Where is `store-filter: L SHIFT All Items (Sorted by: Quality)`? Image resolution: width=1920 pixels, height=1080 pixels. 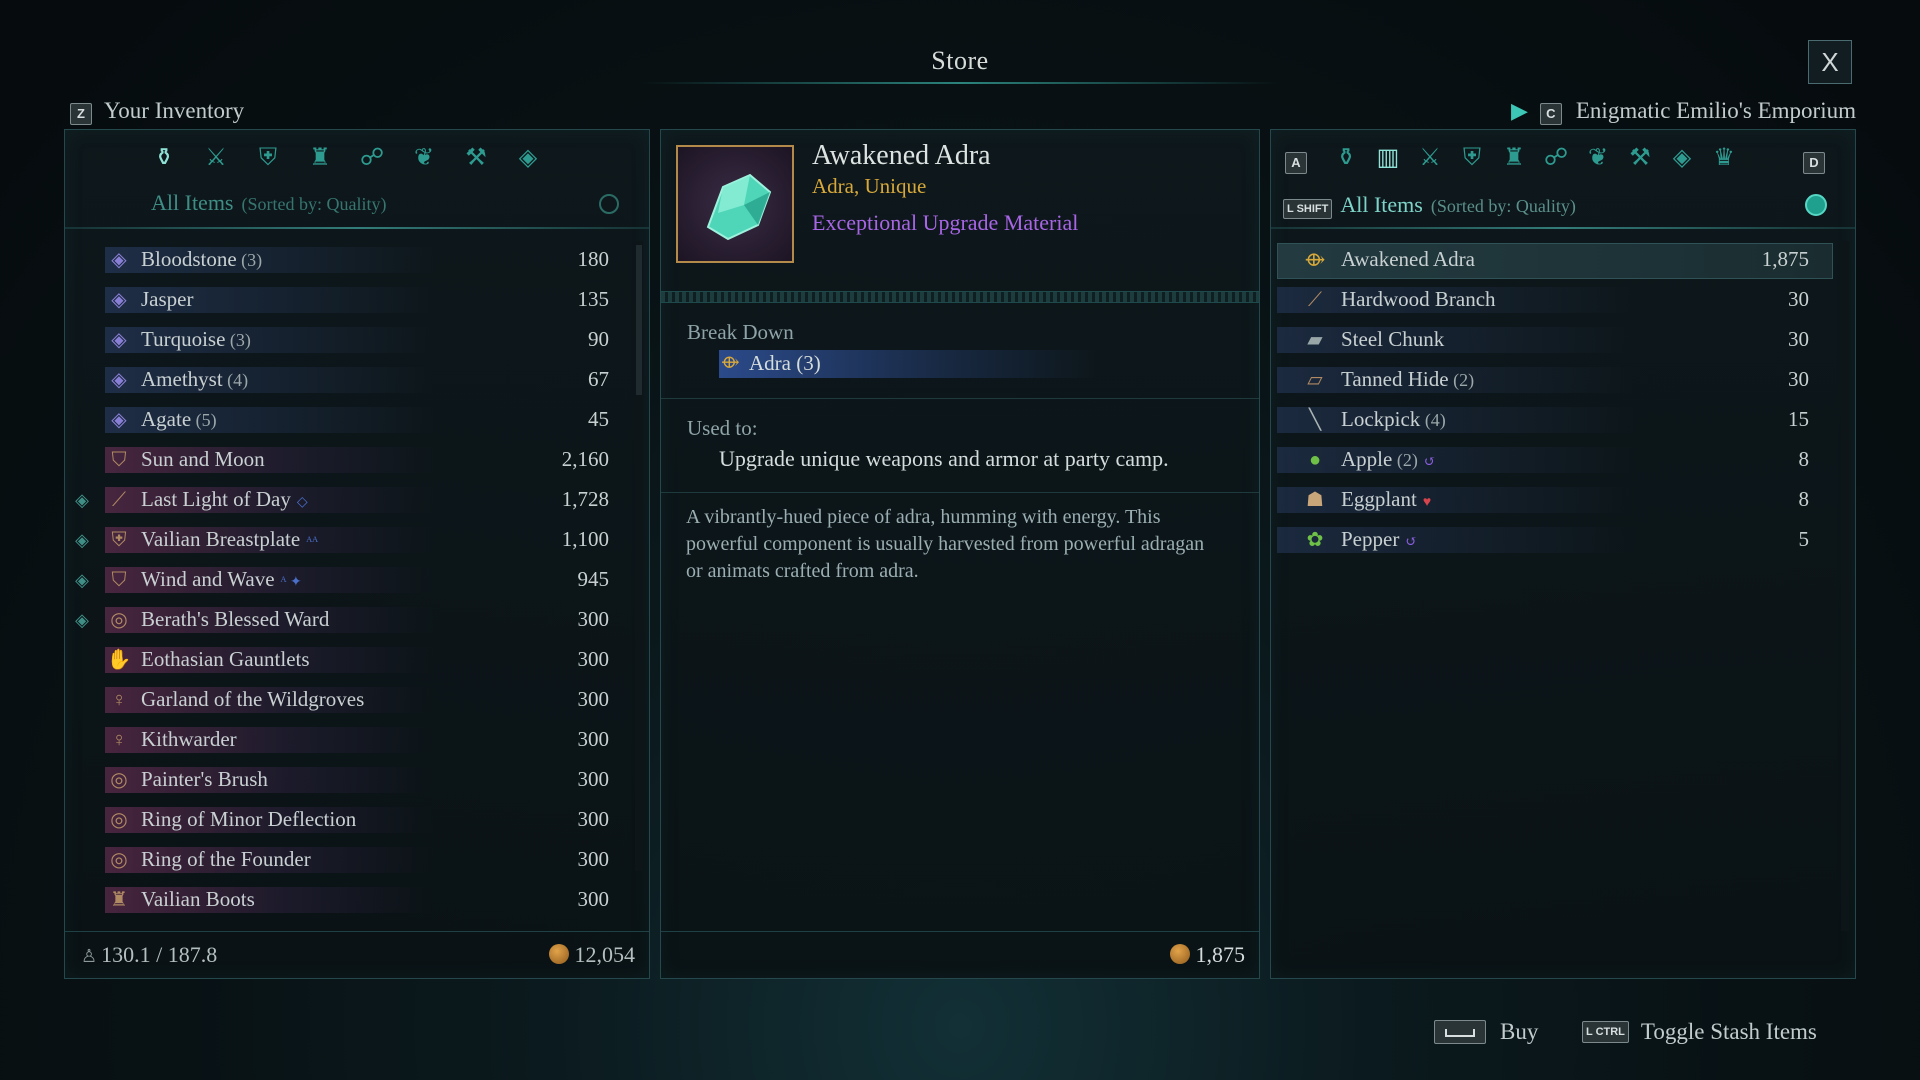
store-filter: L SHIFT All Items (Sorted by: Quality) is located at coordinates (1429, 205).